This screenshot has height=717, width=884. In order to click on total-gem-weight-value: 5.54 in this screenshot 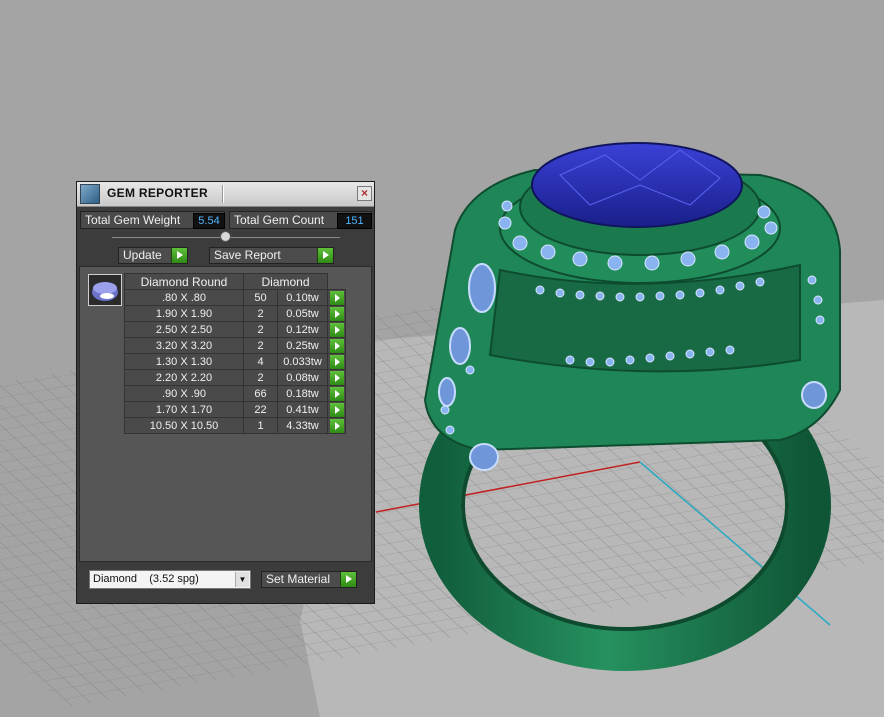, I will do `click(209, 221)`.